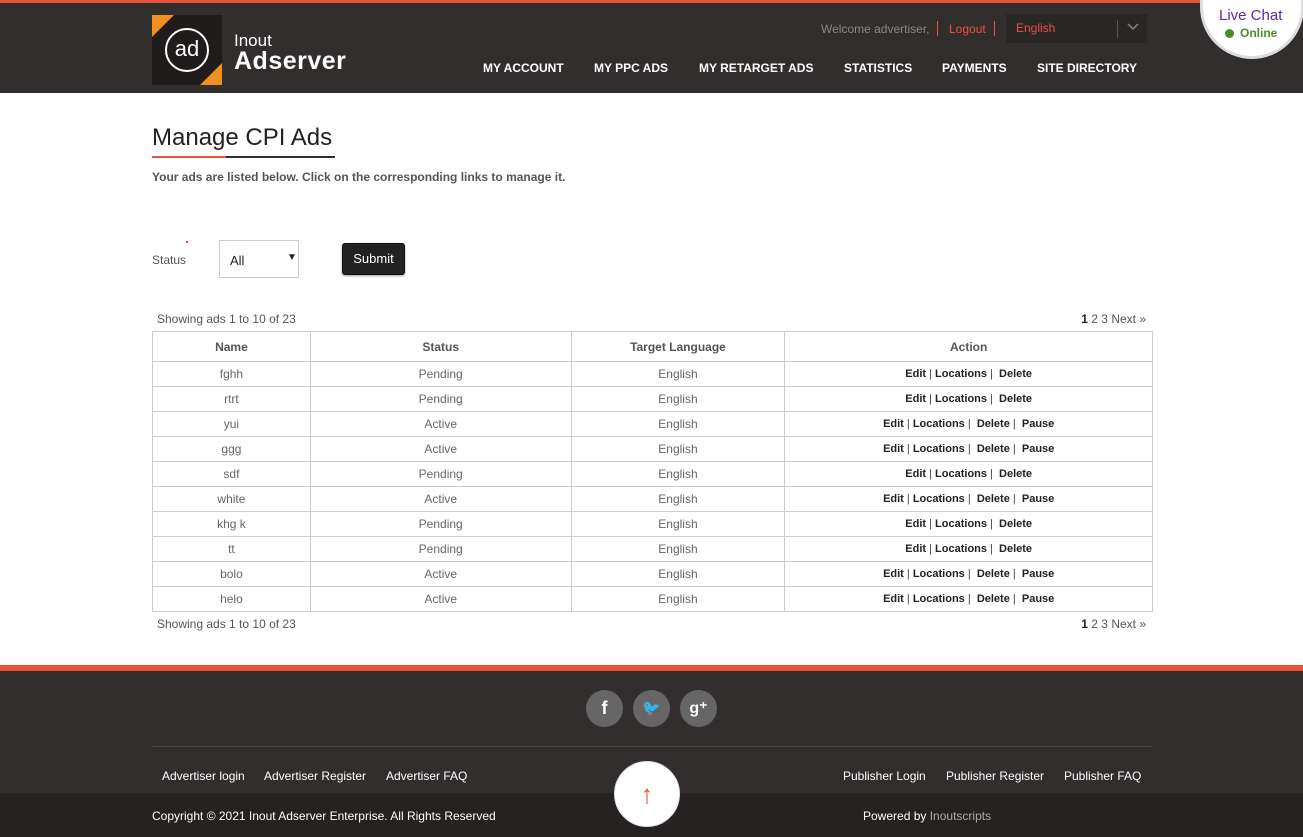 The height and width of the screenshot is (837, 1303). What do you see at coordinates (756, 68) in the screenshot?
I see `nav-my-retarget-ads: MY RETARGET ADS` at bounding box center [756, 68].